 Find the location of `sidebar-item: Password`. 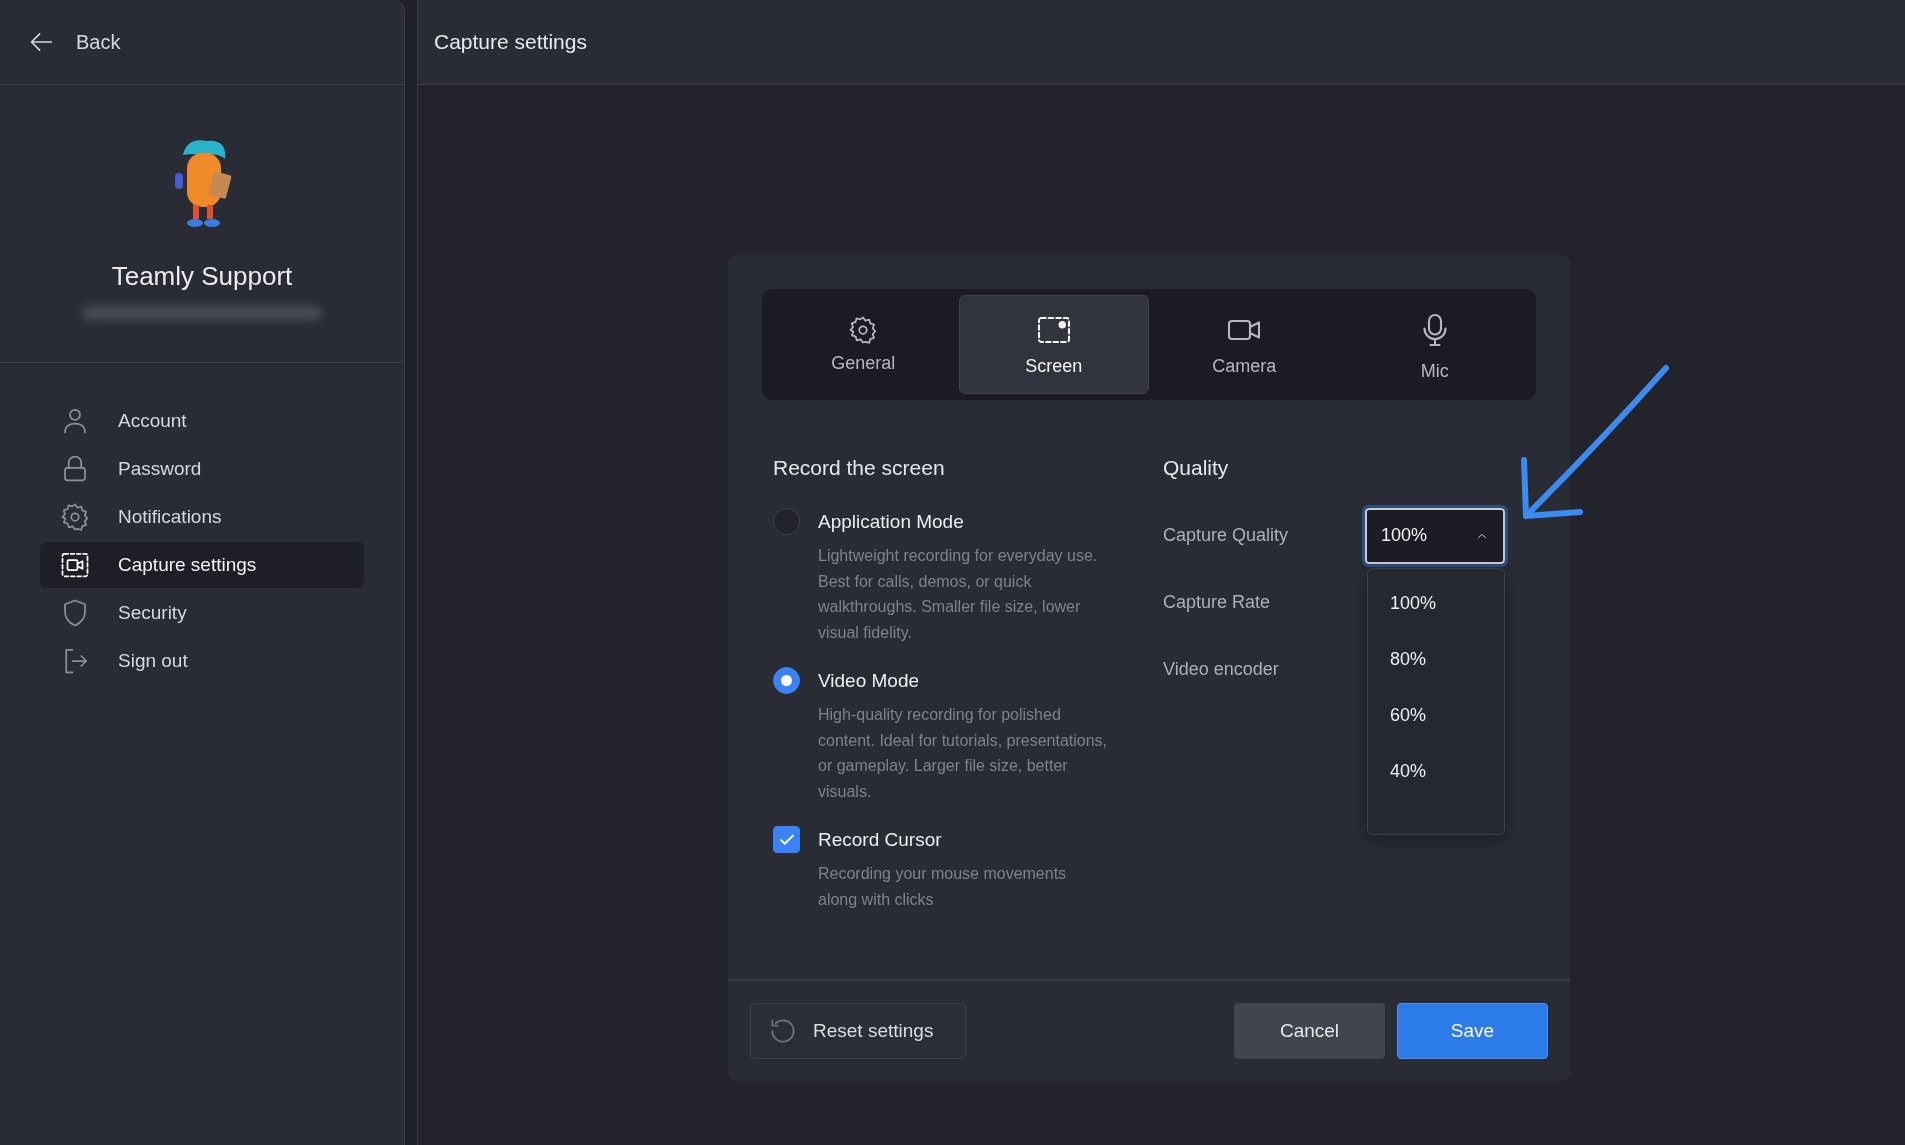

sidebar-item: Password is located at coordinates (202, 469).